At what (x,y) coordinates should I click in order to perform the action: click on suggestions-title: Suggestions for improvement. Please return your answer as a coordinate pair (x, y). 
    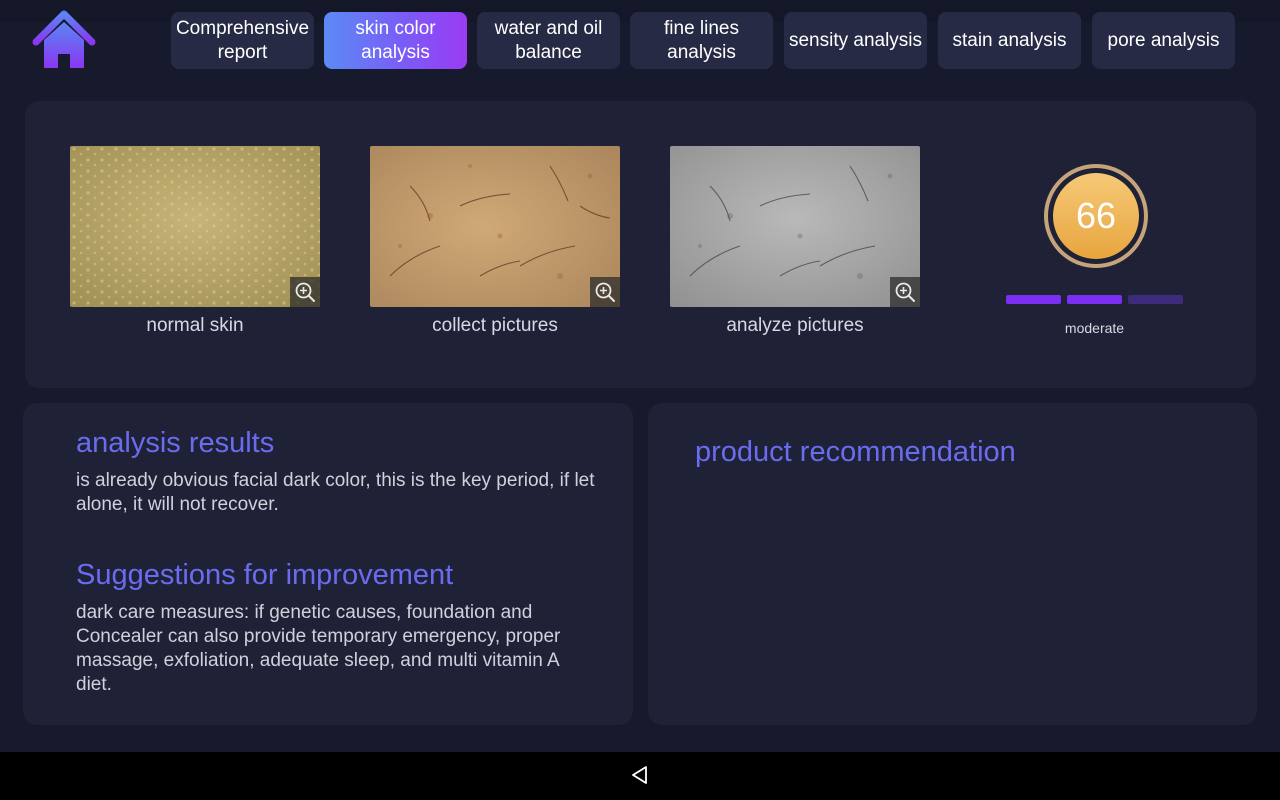
    Looking at the image, I should click on (265, 575).